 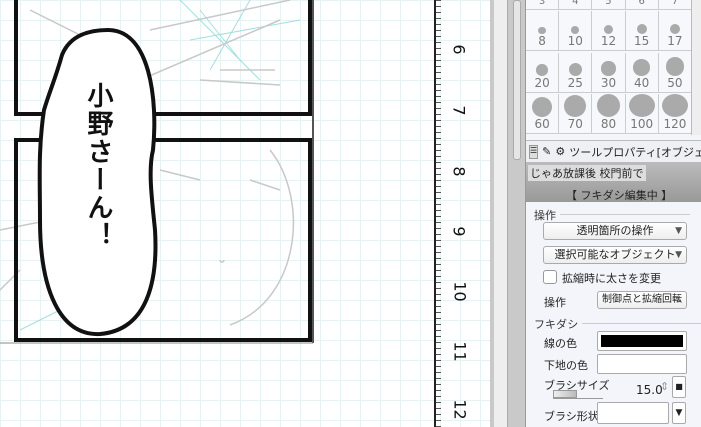 What do you see at coordinates (459, 110) in the screenshot?
I see `ruler-number: 7` at bounding box center [459, 110].